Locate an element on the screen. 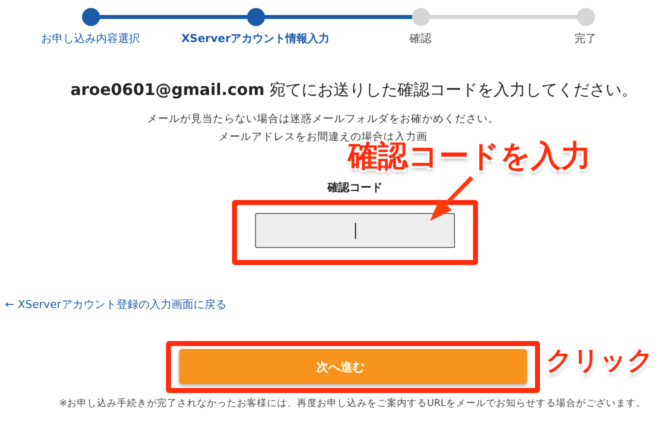 The image size is (668, 433). annotation-text: クリック is located at coordinates (600, 361).